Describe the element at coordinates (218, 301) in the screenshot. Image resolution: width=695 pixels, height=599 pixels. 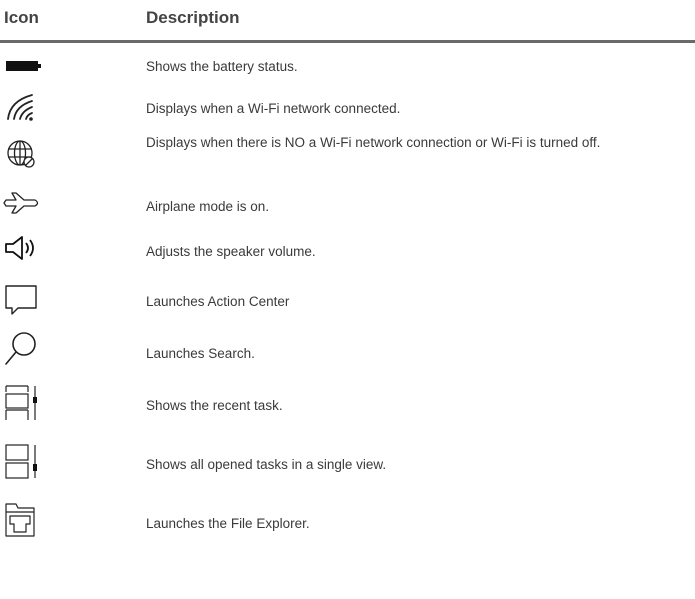
I see `row-description: Launches Action Center` at that location.